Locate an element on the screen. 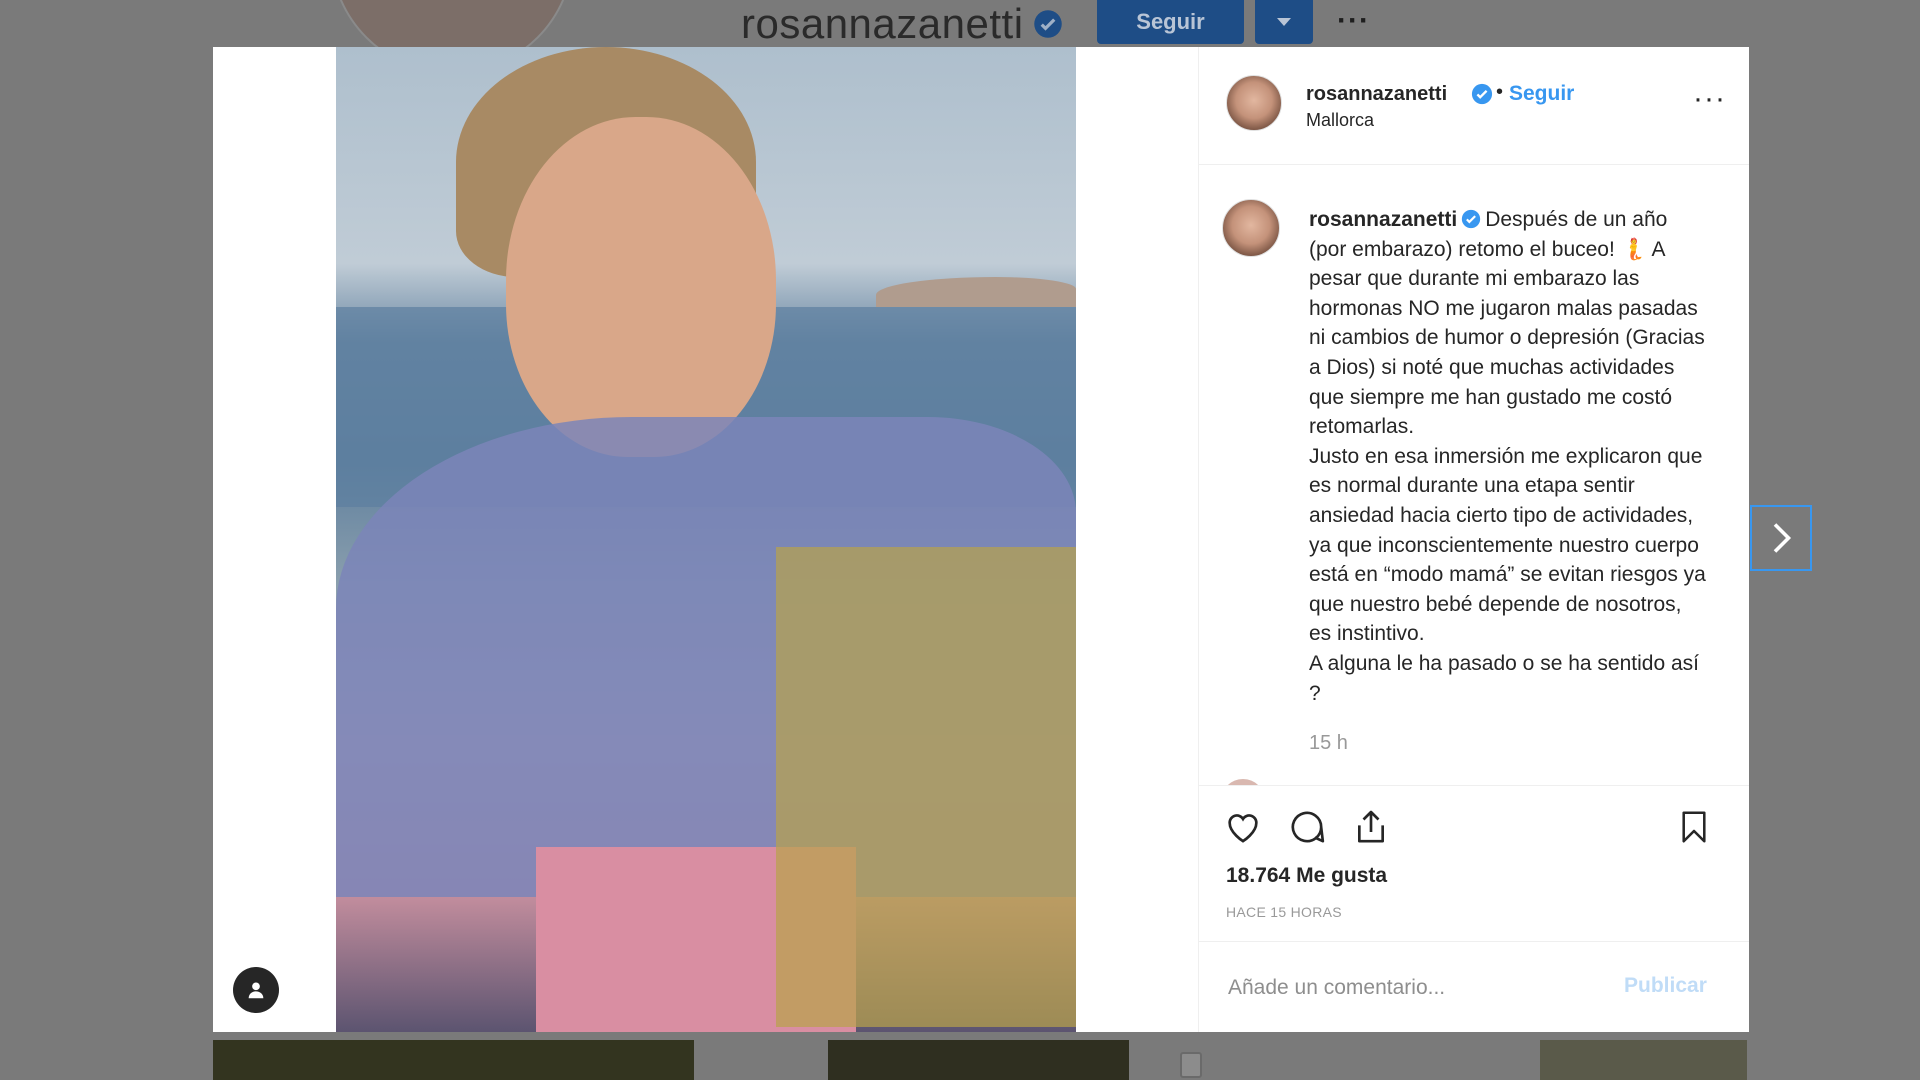 Image resolution: width=1920 pixels, height=1080 pixels. post-location: Mallorca is located at coordinates (1340, 120).